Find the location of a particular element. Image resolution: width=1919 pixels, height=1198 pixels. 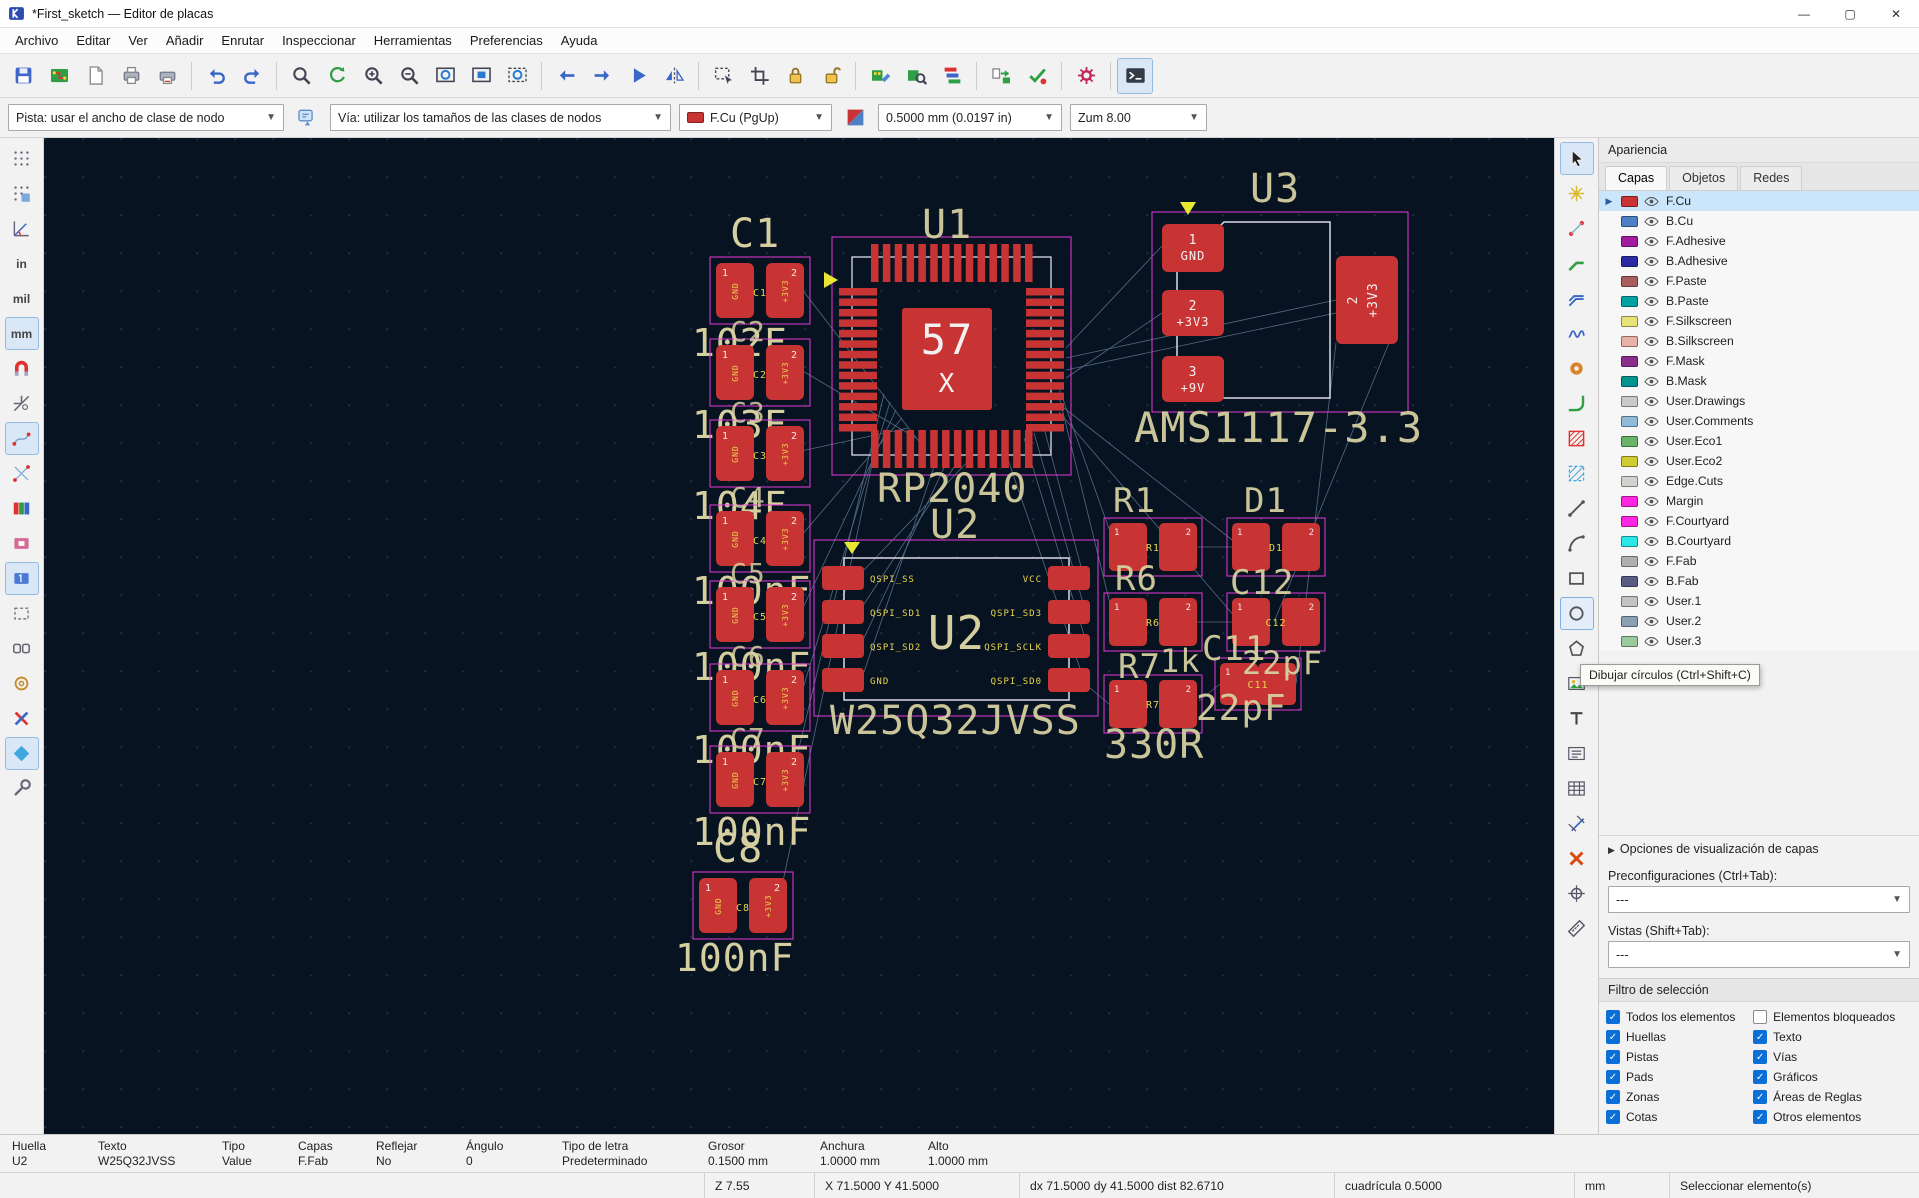

filter-pistas: ✓ Pistas is located at coordinates (1679, 1057).